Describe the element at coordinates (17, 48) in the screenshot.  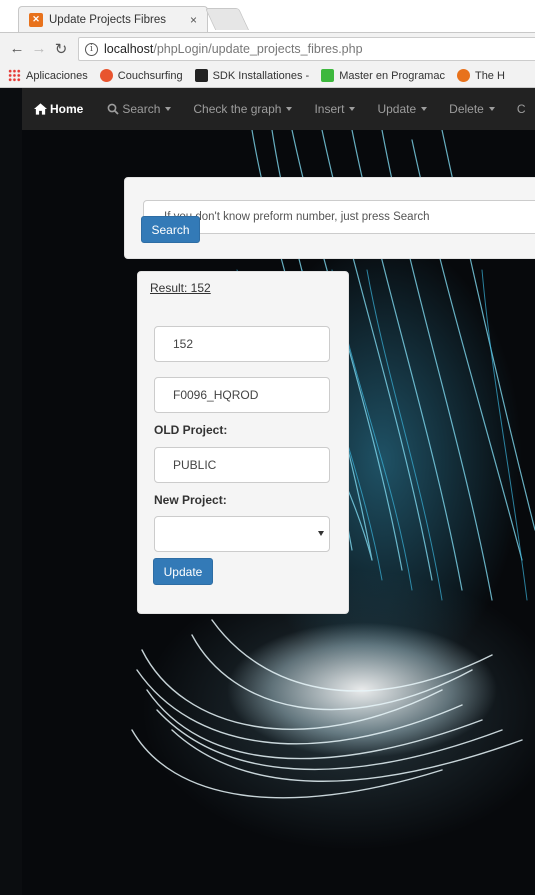
I see `back-arrow-icon: ←` at that location.